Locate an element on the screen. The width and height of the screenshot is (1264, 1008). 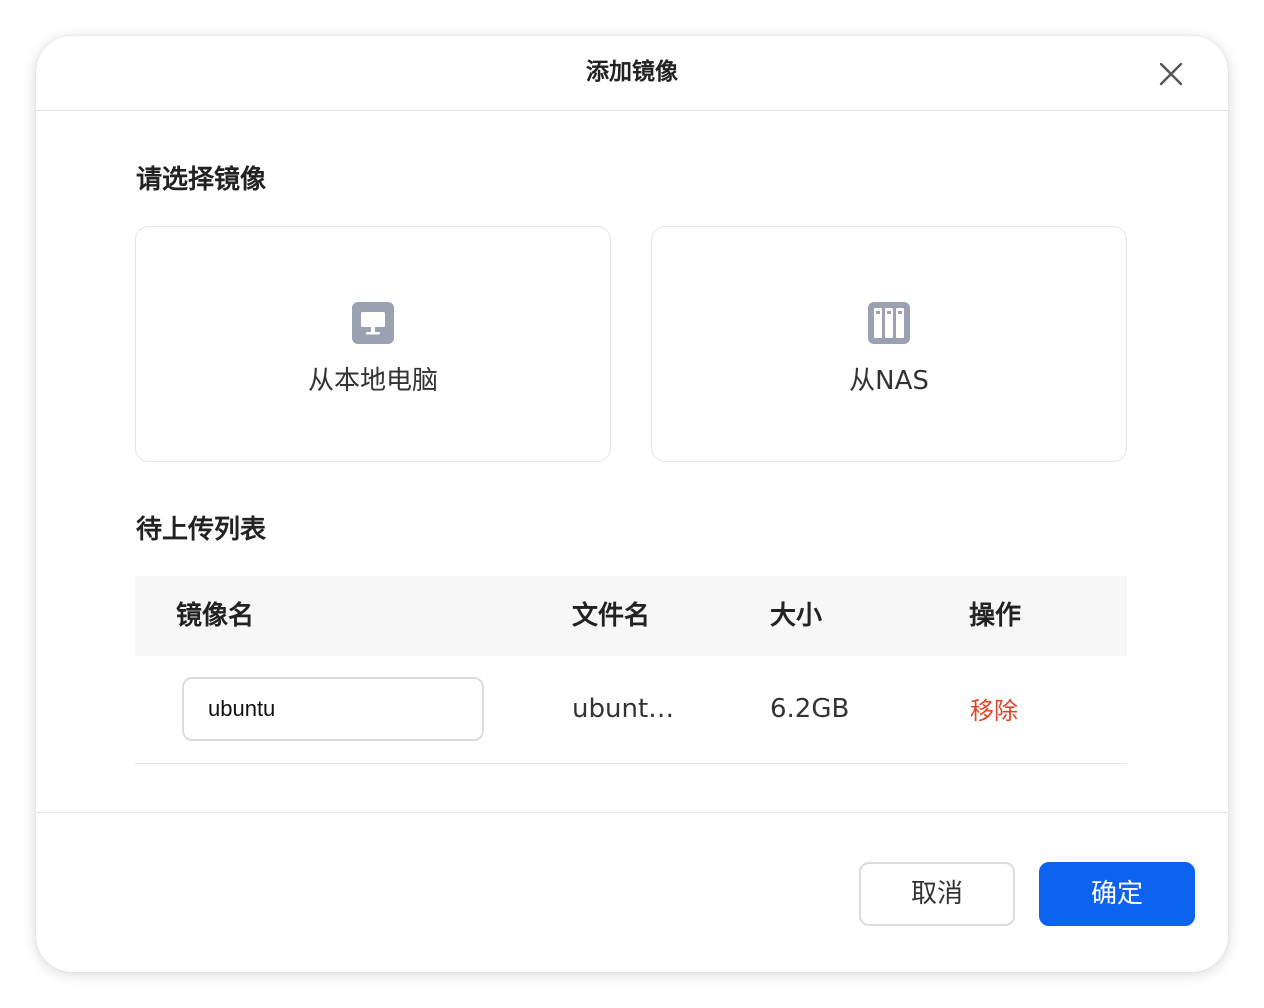
computer-icon is located at coordinates (373, 323).